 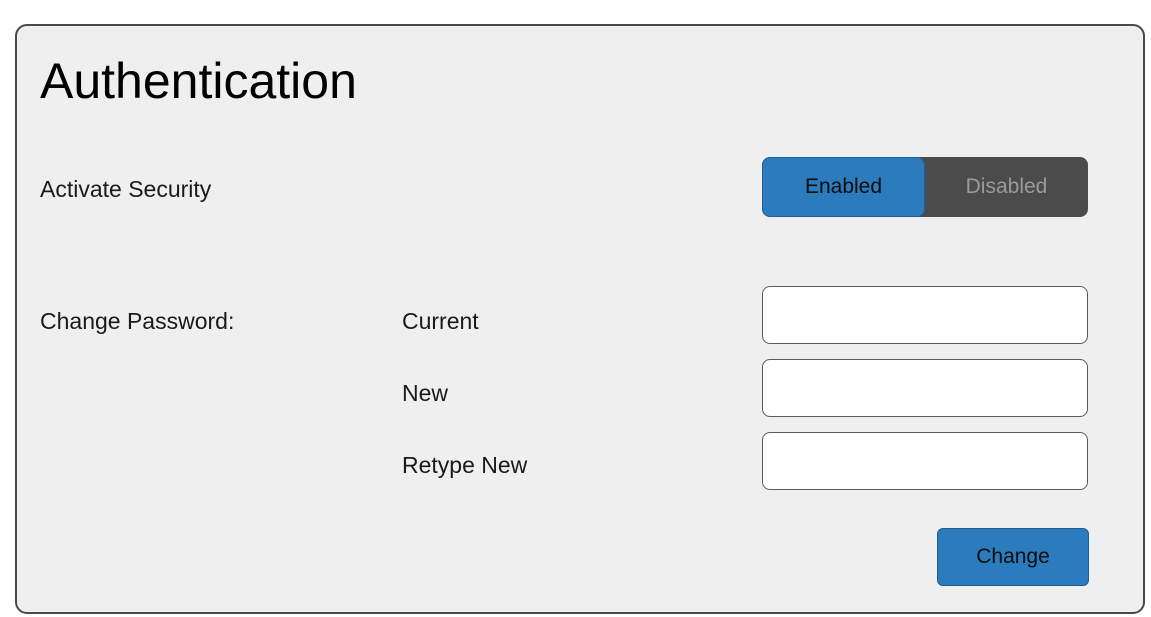 What do you see at coordinates (925, 461) in the screenshot?
I see `retype-password-input` at bounding box center [925, 461].